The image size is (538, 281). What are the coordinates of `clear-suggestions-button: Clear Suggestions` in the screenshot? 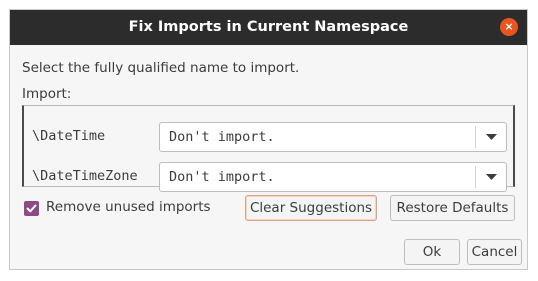 It's located at (311, 208).